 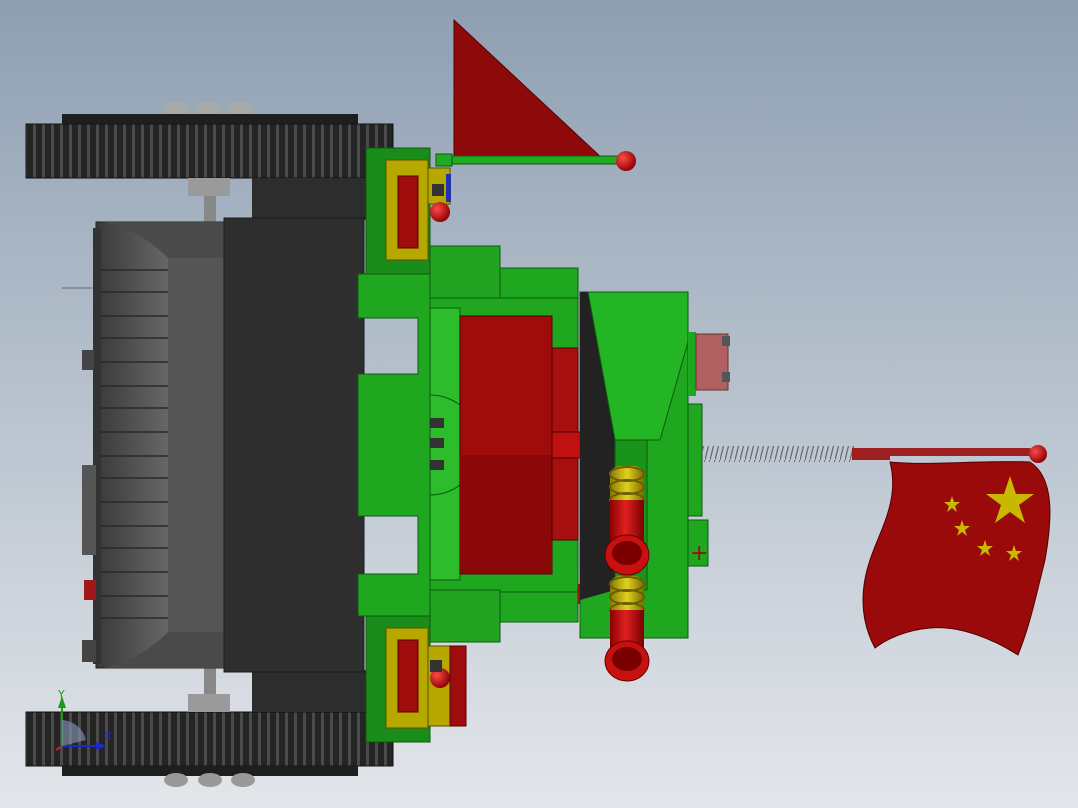 What do you see at coordinates (208, 108) in the screenshot?
I see `track-rollers-top` at bounding box center [208, 108].